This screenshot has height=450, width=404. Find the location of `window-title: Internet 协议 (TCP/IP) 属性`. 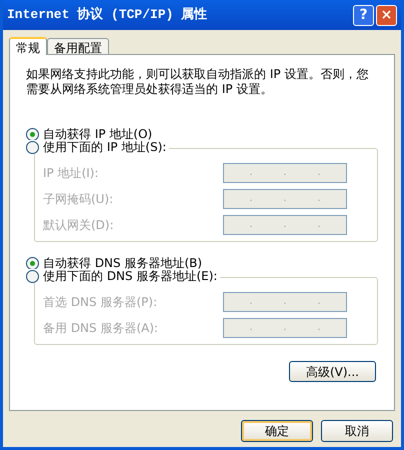

window-title: Internet 协议 (TCP/IP) 属性 is located at coordinates (107, 15).